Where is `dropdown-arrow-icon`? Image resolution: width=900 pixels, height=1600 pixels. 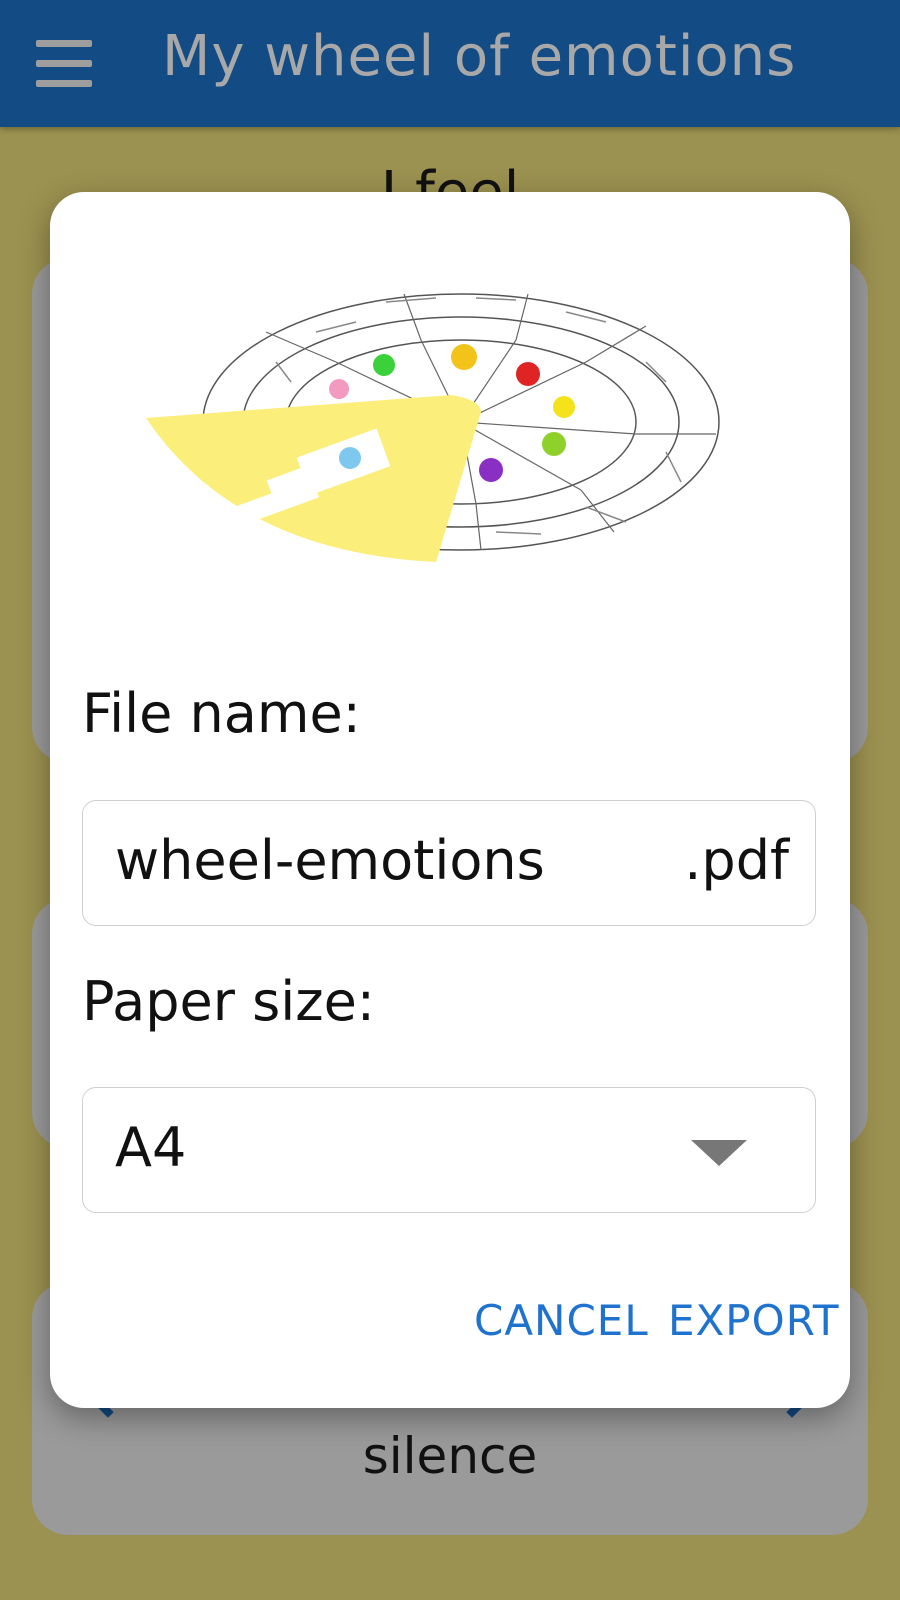 dropdown-arrow-icon is located at coordinates (719, 1153).